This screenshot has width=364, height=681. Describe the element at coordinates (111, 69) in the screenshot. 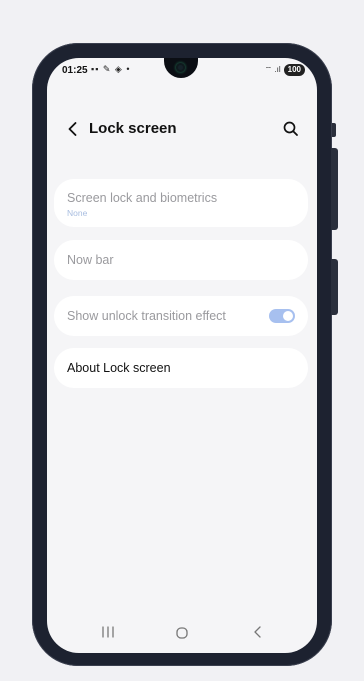

I see `notification-icons: ▪▪ ✎ ◈ •` at that location.